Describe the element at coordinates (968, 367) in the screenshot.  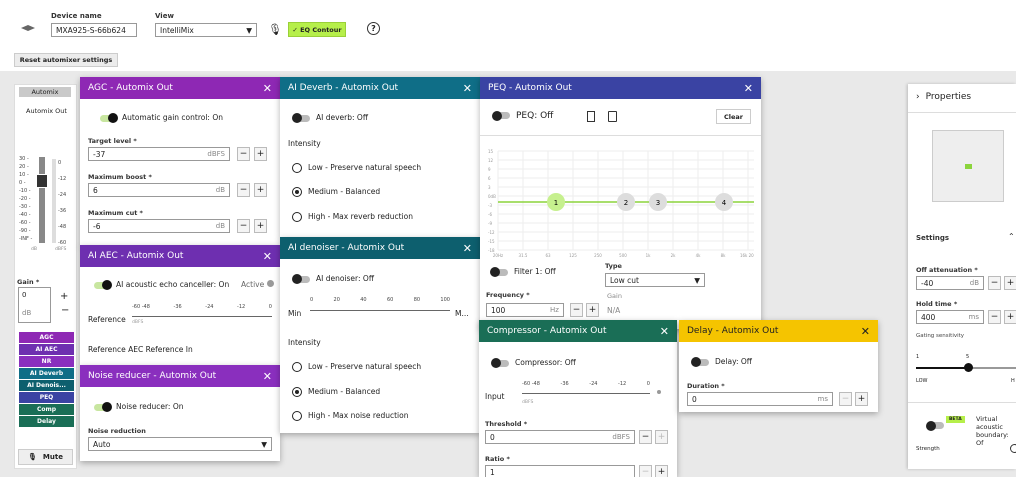
I see `gating-slider-handle` at that location.